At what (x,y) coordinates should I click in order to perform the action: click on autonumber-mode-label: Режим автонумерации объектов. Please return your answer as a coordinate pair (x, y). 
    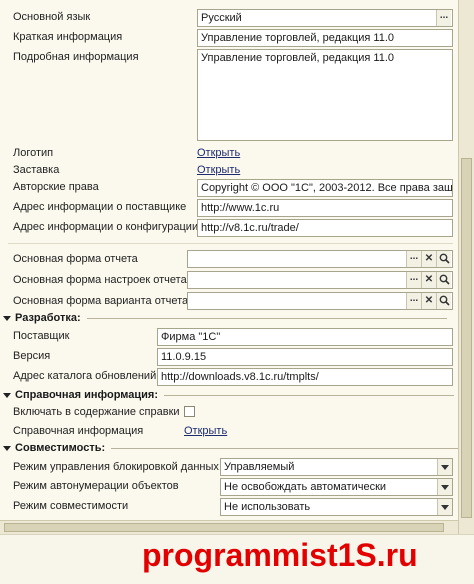
    Looking at the image, I should click on (96, 486).